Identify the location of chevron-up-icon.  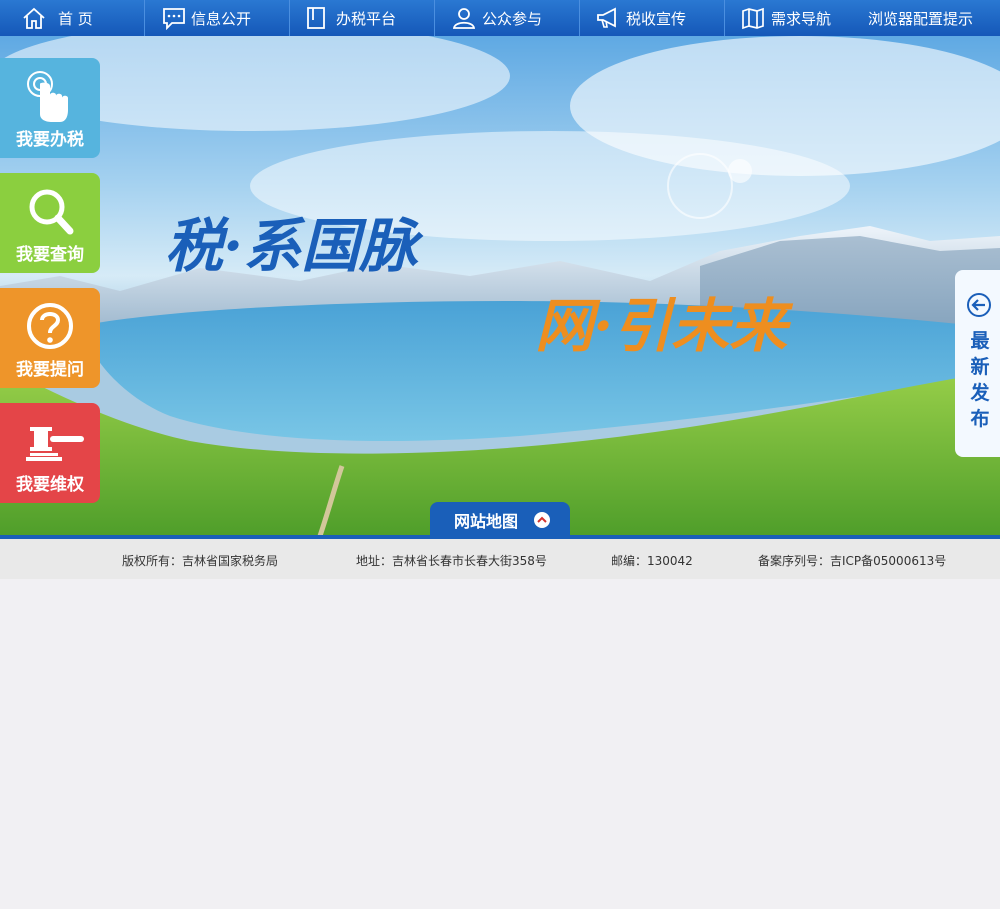
(542, 519).